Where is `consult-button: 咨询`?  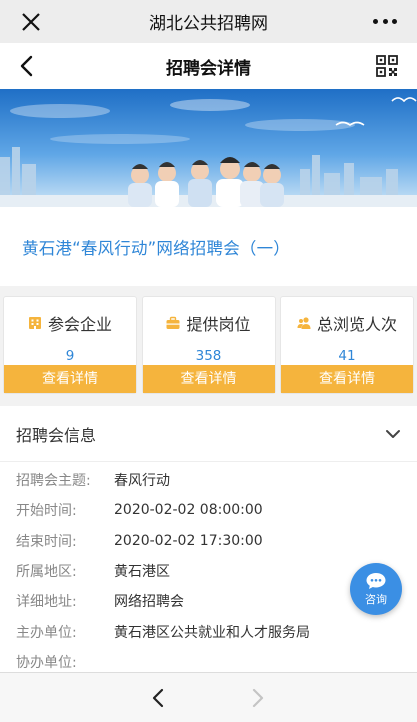 consult-button: 咨询 is located at coordinates (376, 589).